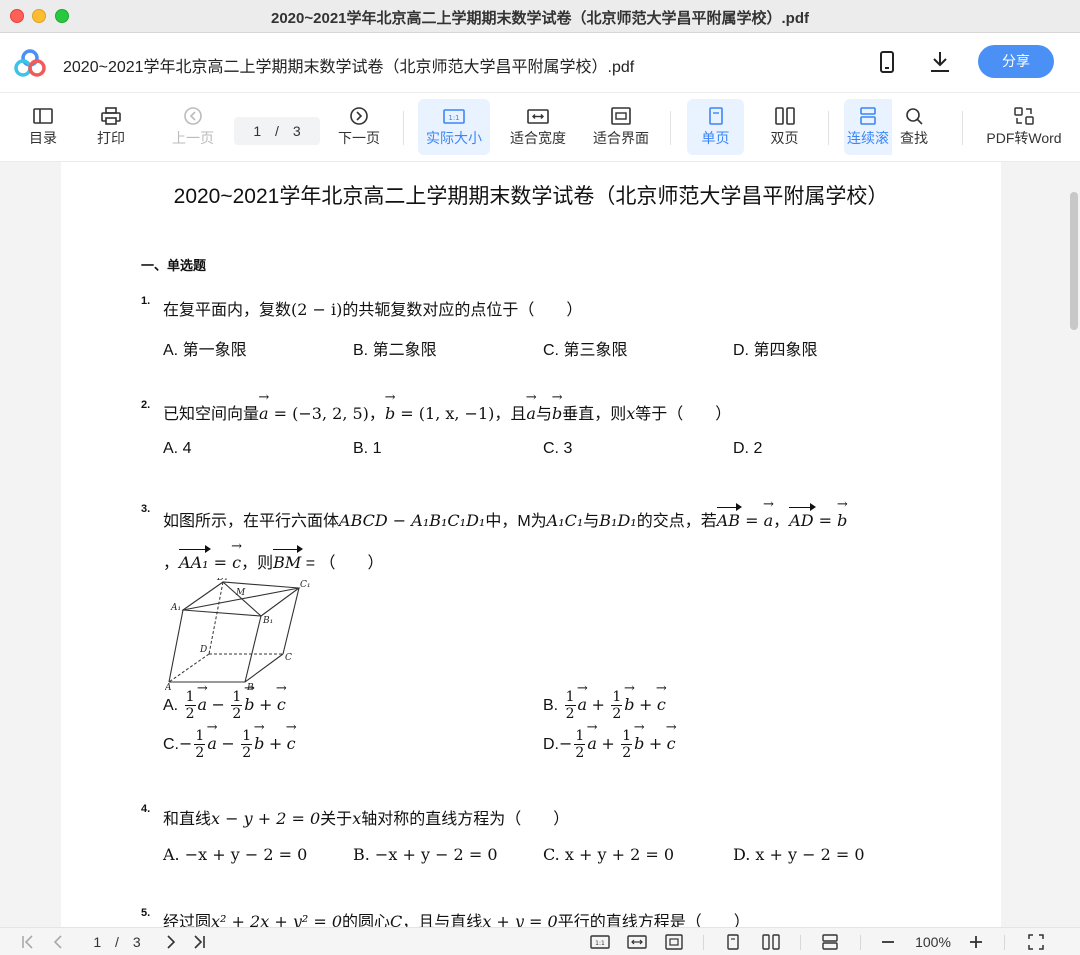  I want to click on vector-a: a, so click(203, 703).